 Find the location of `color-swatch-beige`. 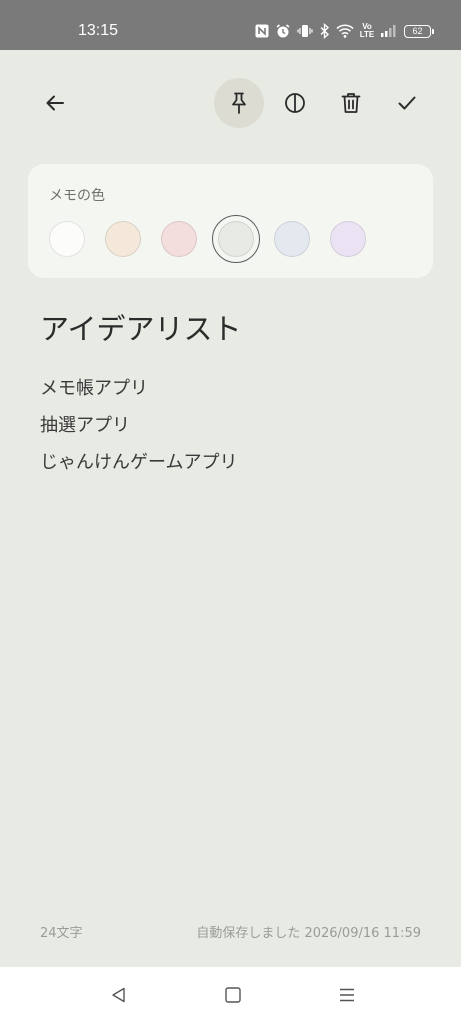

color-swatch-beige is located at coordinates (123, 239).